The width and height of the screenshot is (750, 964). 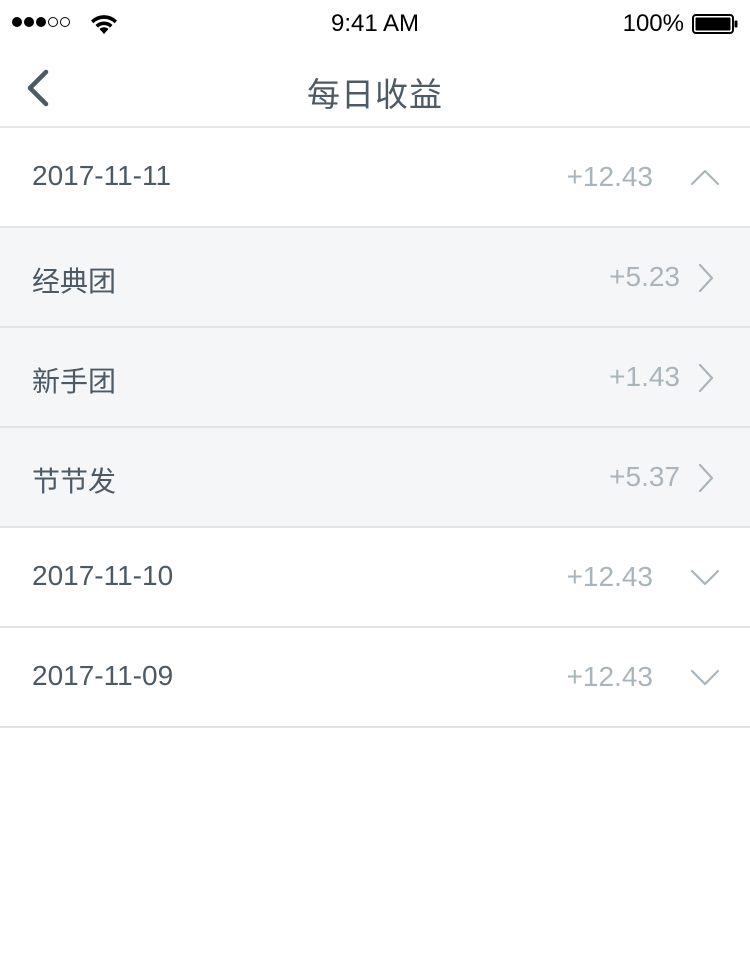 What do you see at coordinates (375, 378) in the screenshot?
I see `income-item-row: 新手团 +1.43` at bounding box center [375, 378].